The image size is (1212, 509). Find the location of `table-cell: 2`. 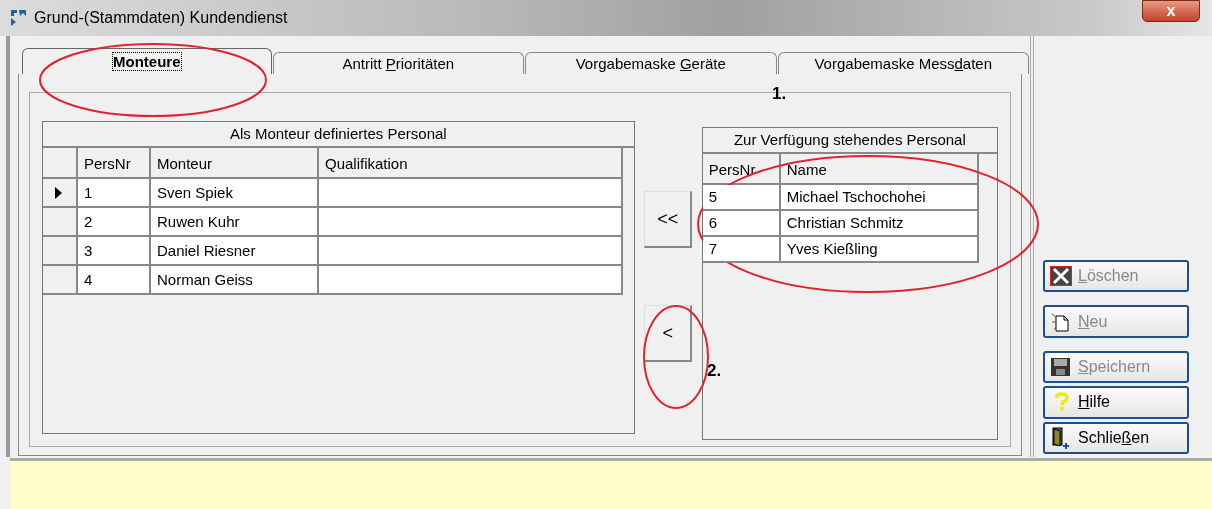

table-cell: 2 is located at coordinates (114, 222).